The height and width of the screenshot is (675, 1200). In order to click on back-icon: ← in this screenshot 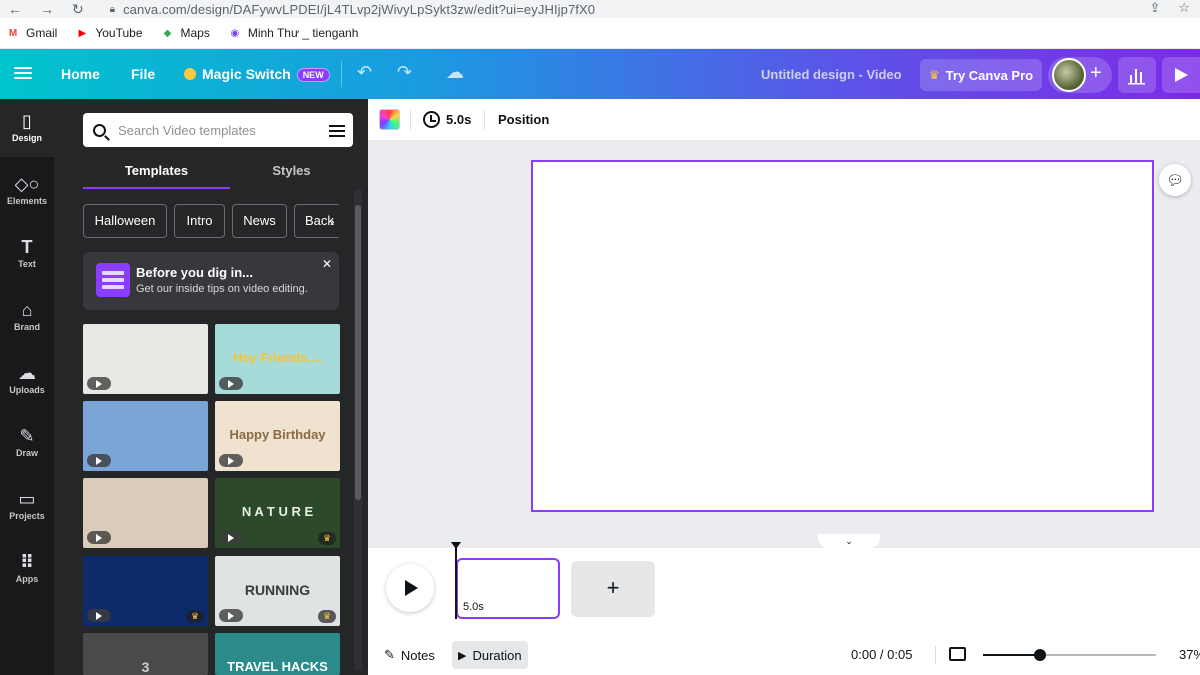, I will do `click(15, 9)`.